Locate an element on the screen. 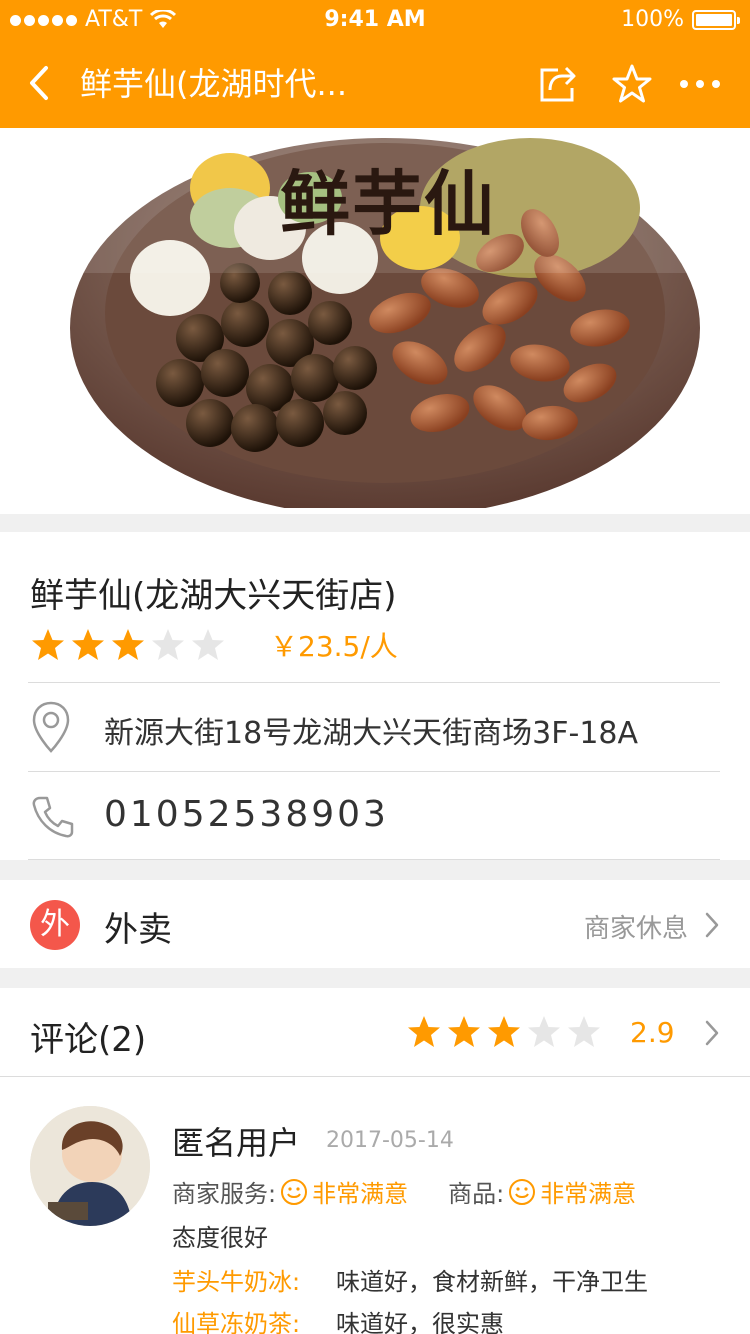 This screenshot has width=750, height=1334. reviews-rating-stars is located at coordinates (504, 1032).